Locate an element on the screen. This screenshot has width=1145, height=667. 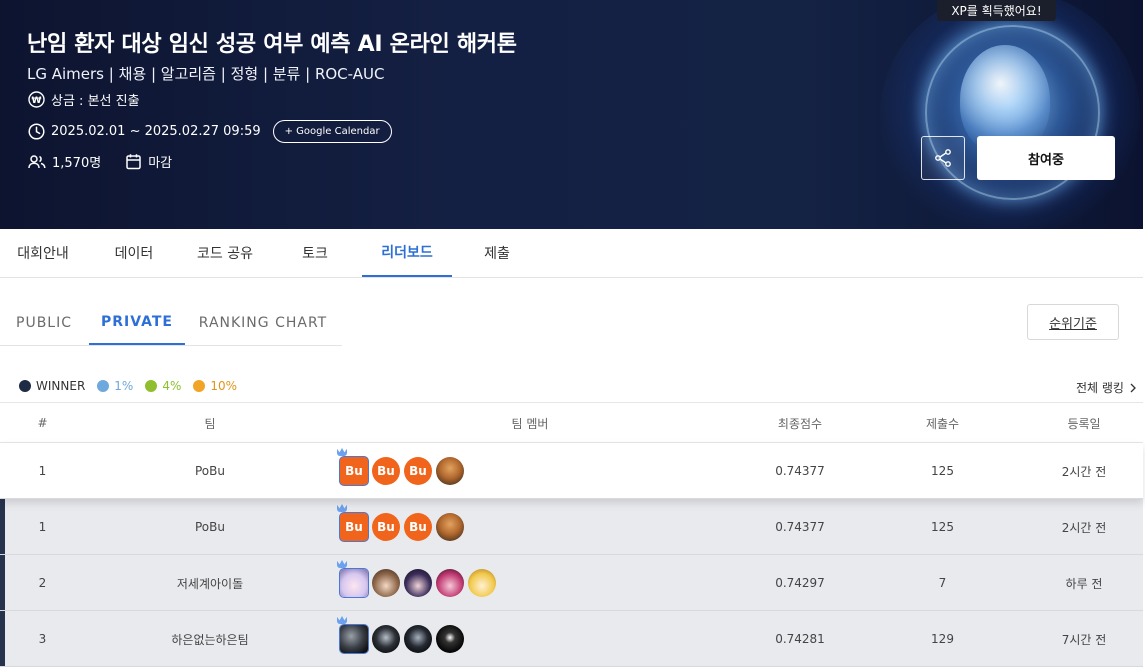
full-ranking-link: 전체 랭킹 is located at coordinates (1107, 387).